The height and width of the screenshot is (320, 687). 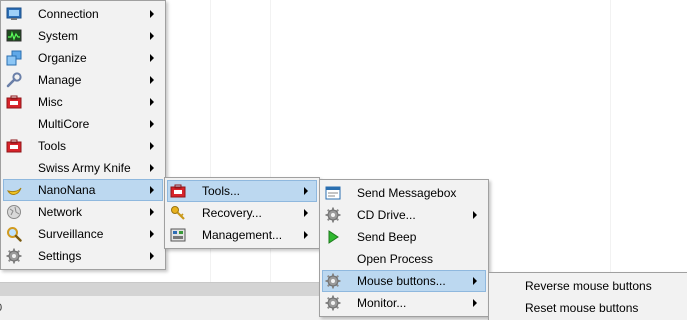 I want to click on menu-item-label: System, so click(x=58, y=36).